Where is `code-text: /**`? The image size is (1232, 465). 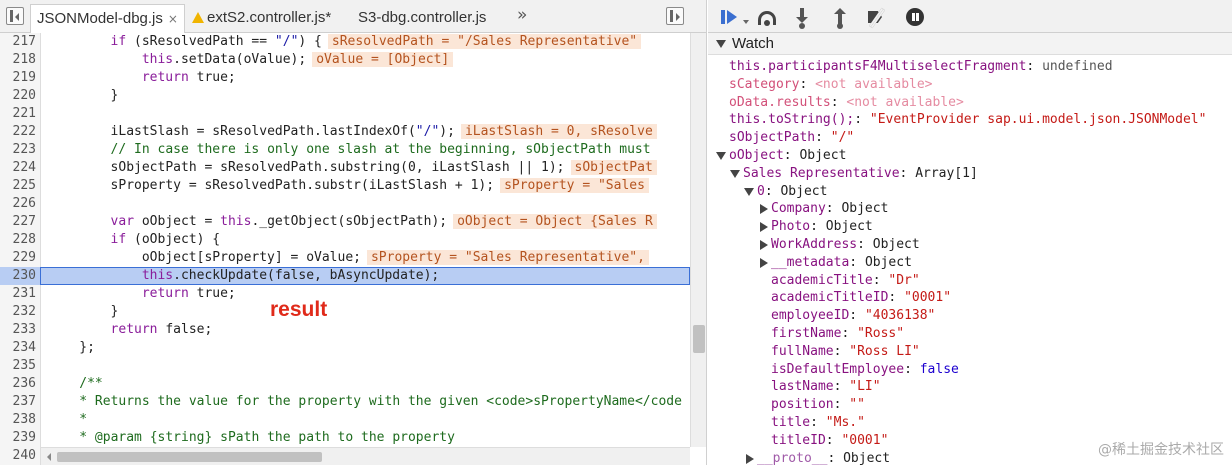
code-text: /** is located at coordinates (90, 384).